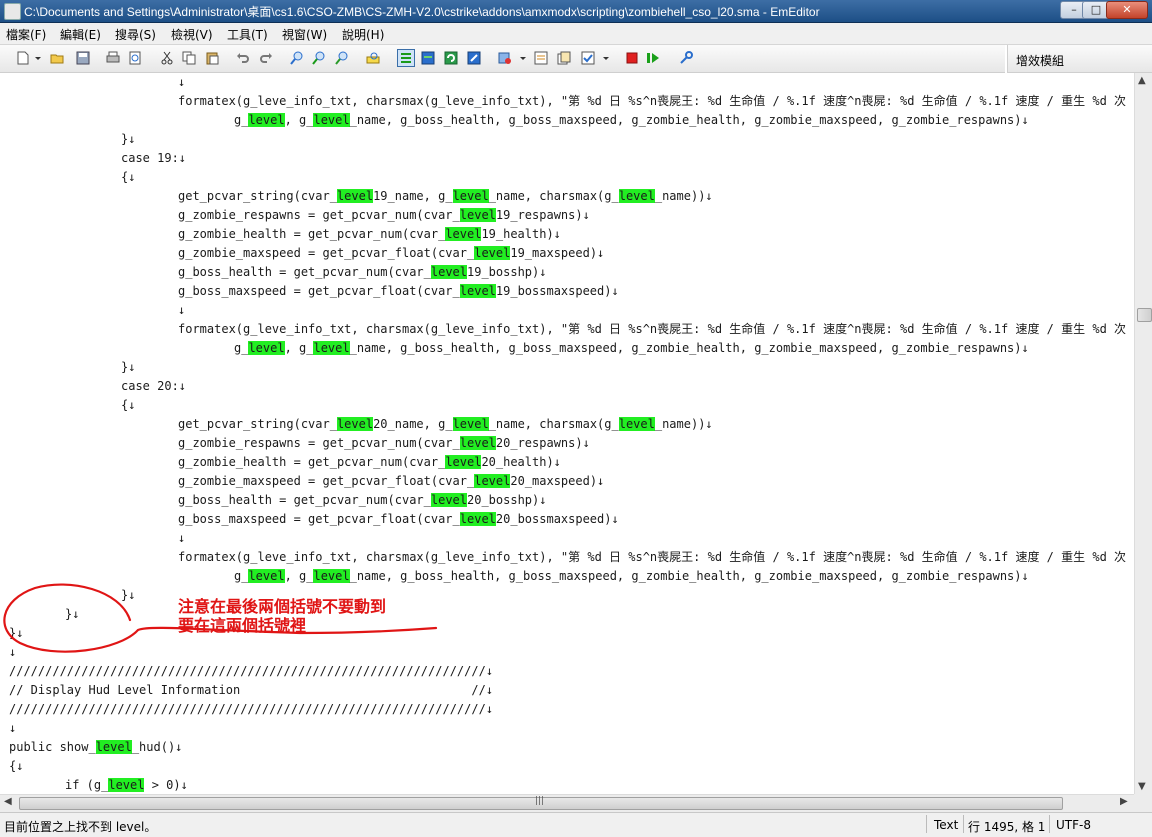  I want to click on marker-icon, so click(505, 58).